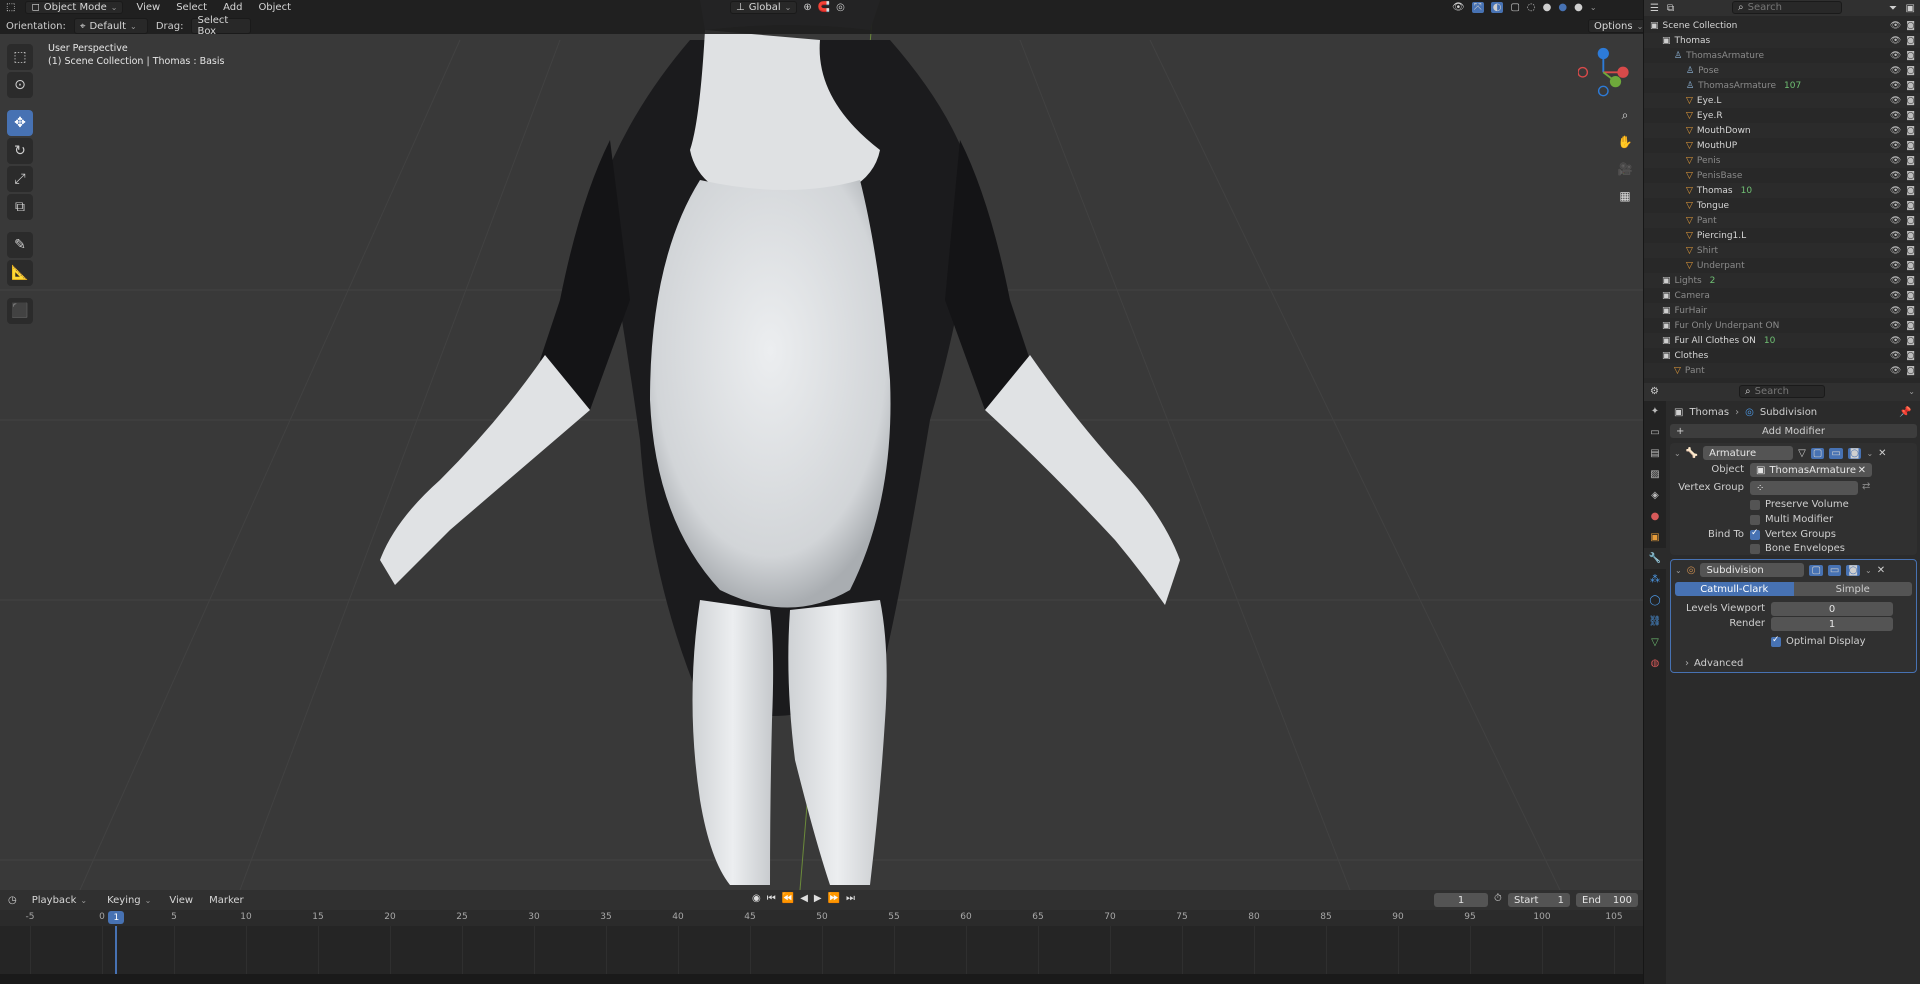 This screenshot has height=984, width=1920. I want to click on editor-type-icon: ⬚, so click(10, 7).